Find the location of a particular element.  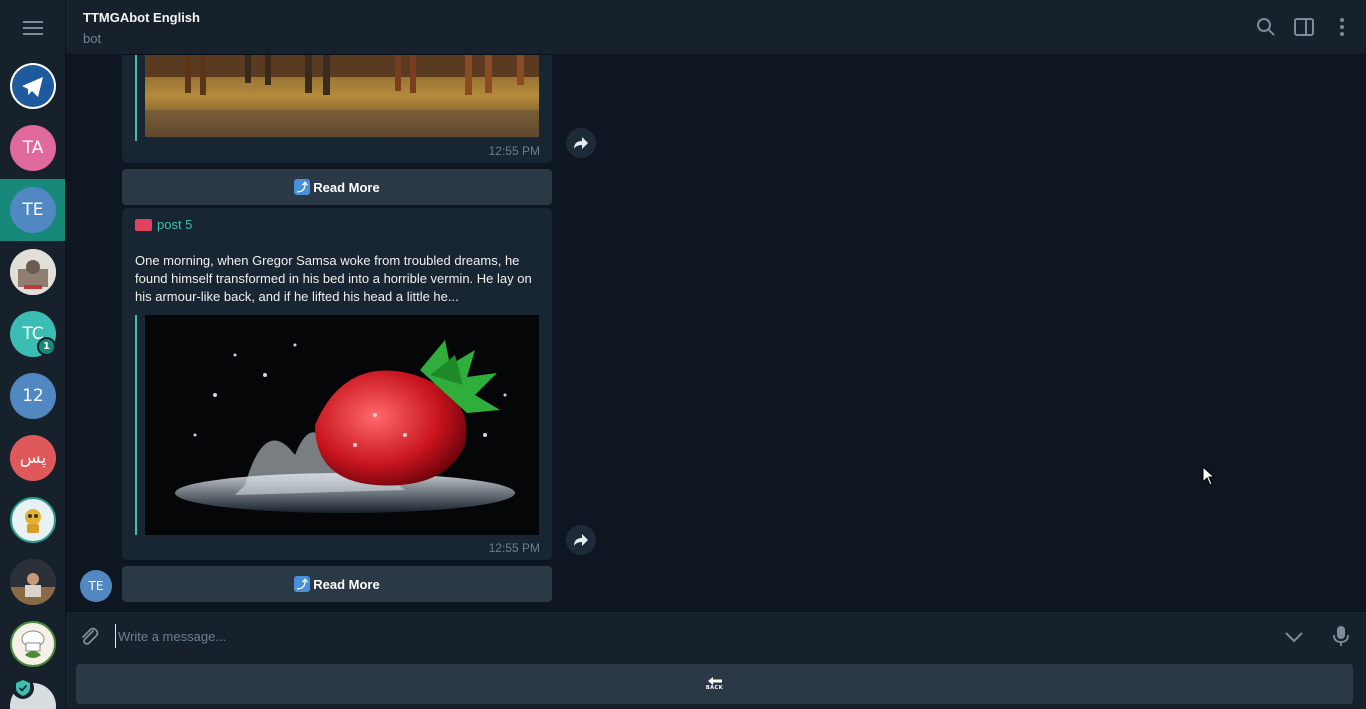

shield-check-icon is located at coordinates (23, 688).